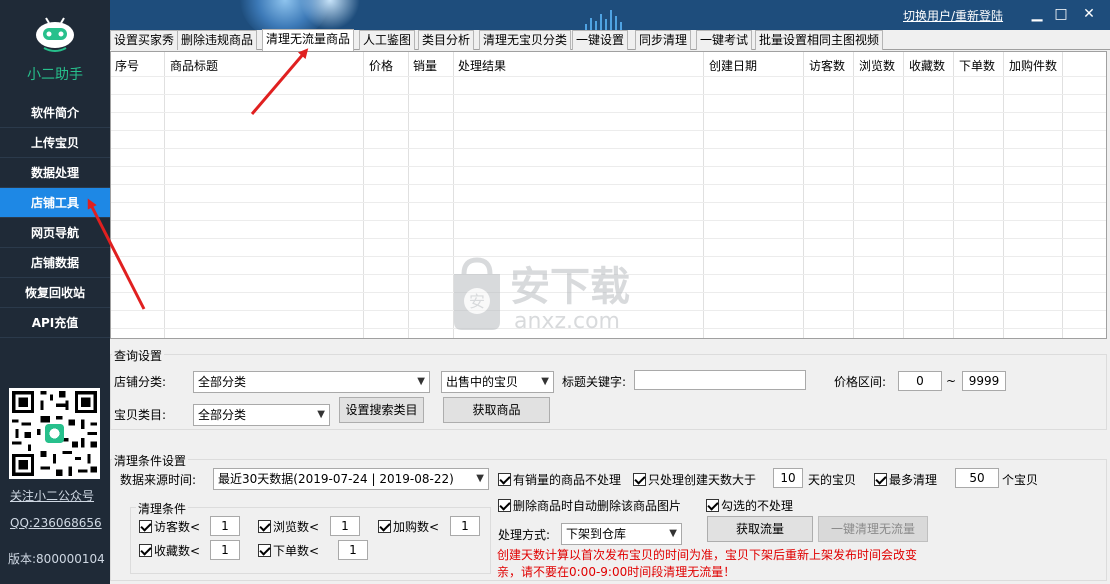  What do you see at coordinates (477, 301) in the screenshot?
I see `svg-text: 安` at bounding box center [477, 301].